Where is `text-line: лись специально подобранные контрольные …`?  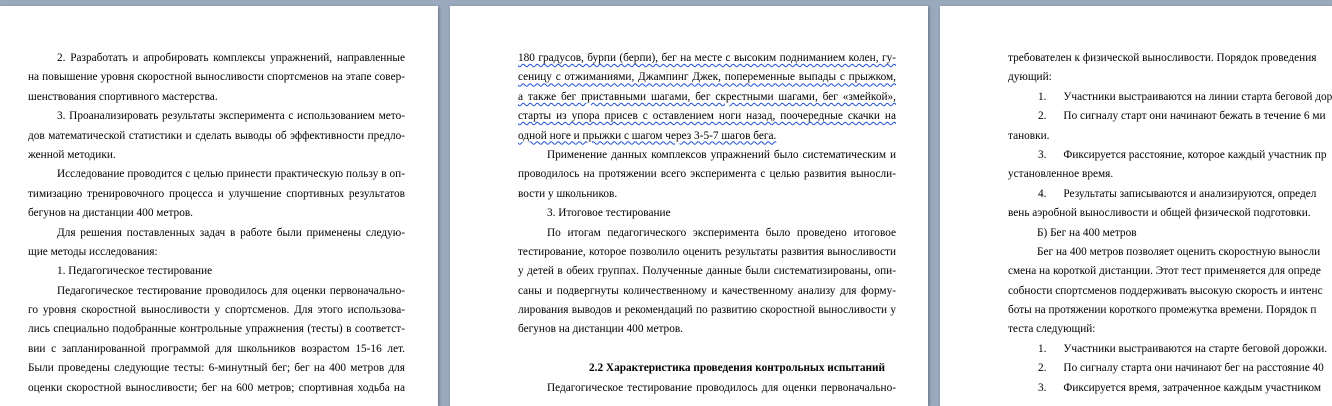 text-line: лись специально подобранные контрольные … is located at coordinates (216, 329).